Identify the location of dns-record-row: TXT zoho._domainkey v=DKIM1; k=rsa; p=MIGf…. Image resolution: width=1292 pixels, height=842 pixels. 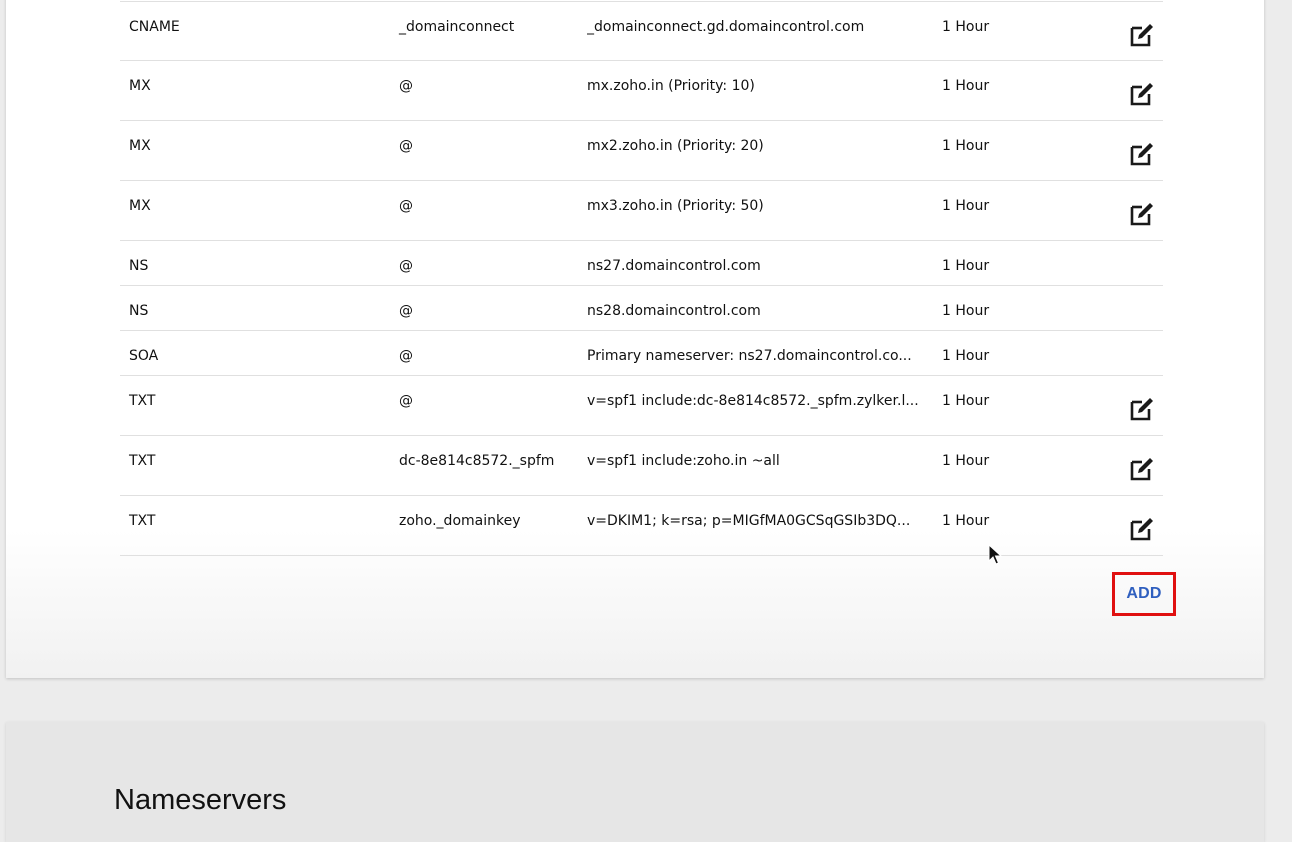
(641, 526).